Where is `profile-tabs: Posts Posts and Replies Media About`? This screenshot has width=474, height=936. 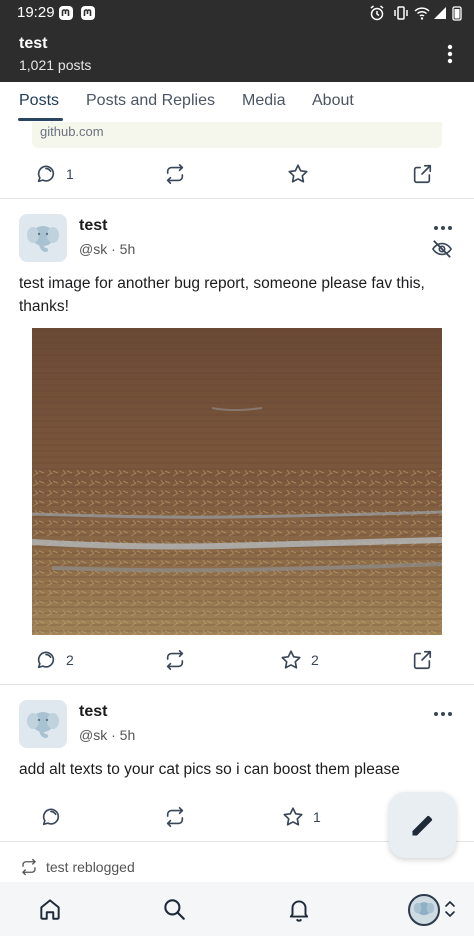
profile-tabs: Posts Posts and Replies Media About is located at coordinates (237, 102).